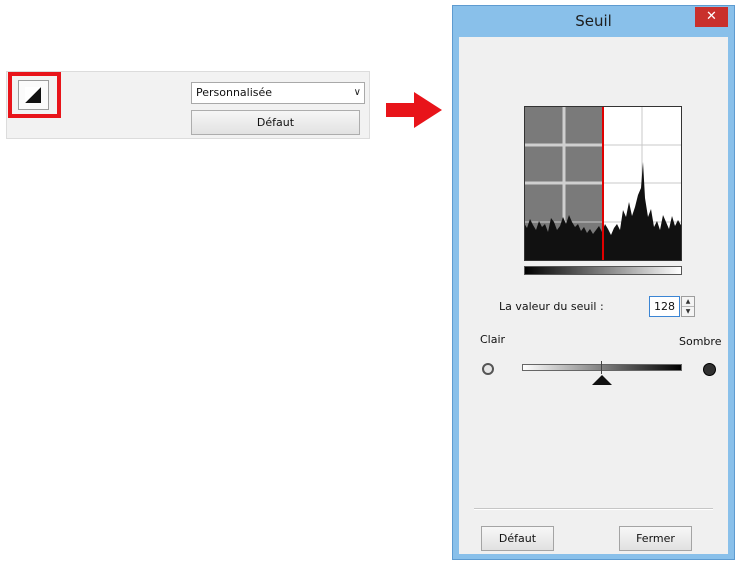 The image size is (738, 563). Describe the element at coordinates (709, 369) in the screenshot. I see `dark-icon` at that location.